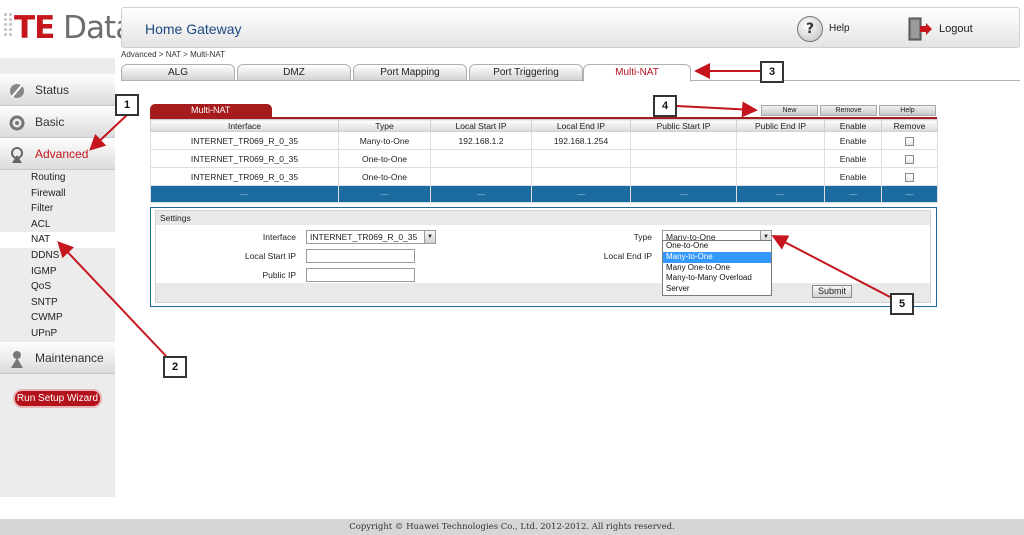 The width and height of the screenshot is (1024, 535). Describe the element at coordinates (665, 106) in the screenshot. I see `callout-4: 4` at that location.